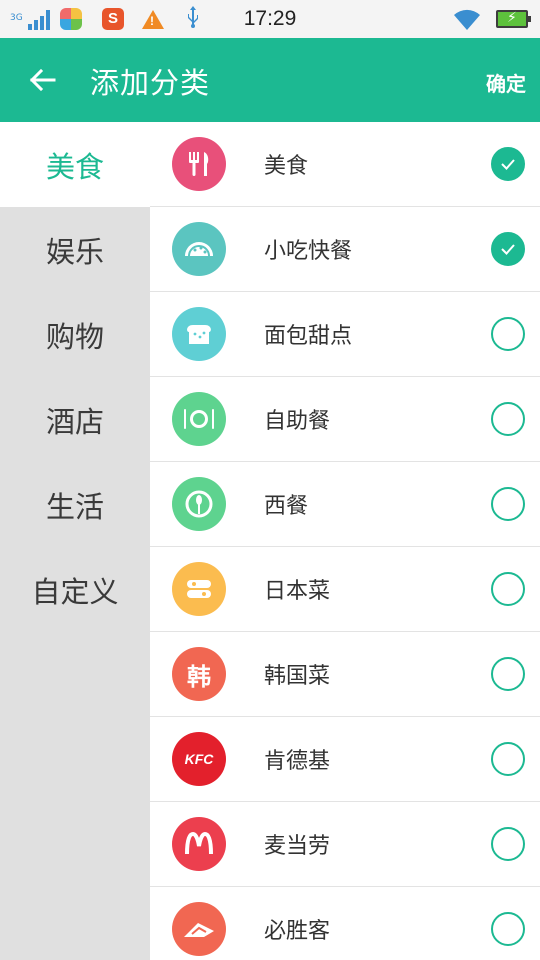 Image resolution: width=540 pixels, height=960 pixels. I want to click on kfc-icon: KFC, so click(199, 759).